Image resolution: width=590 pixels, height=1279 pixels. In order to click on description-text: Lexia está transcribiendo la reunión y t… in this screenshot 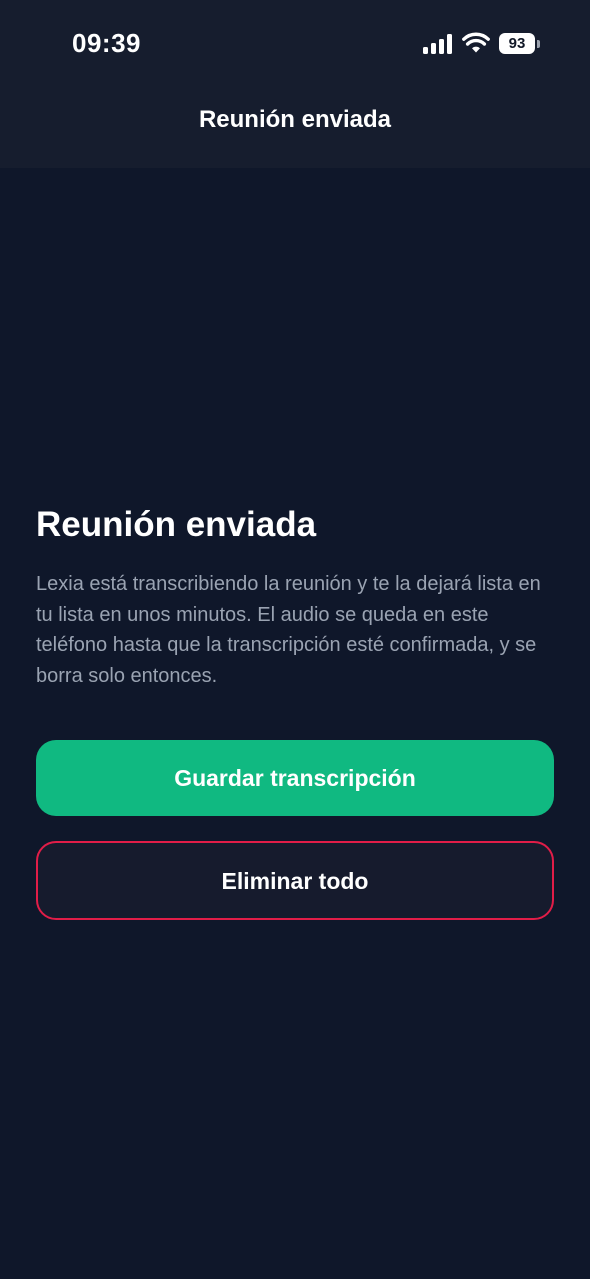, I will do `click(288, 630)`.